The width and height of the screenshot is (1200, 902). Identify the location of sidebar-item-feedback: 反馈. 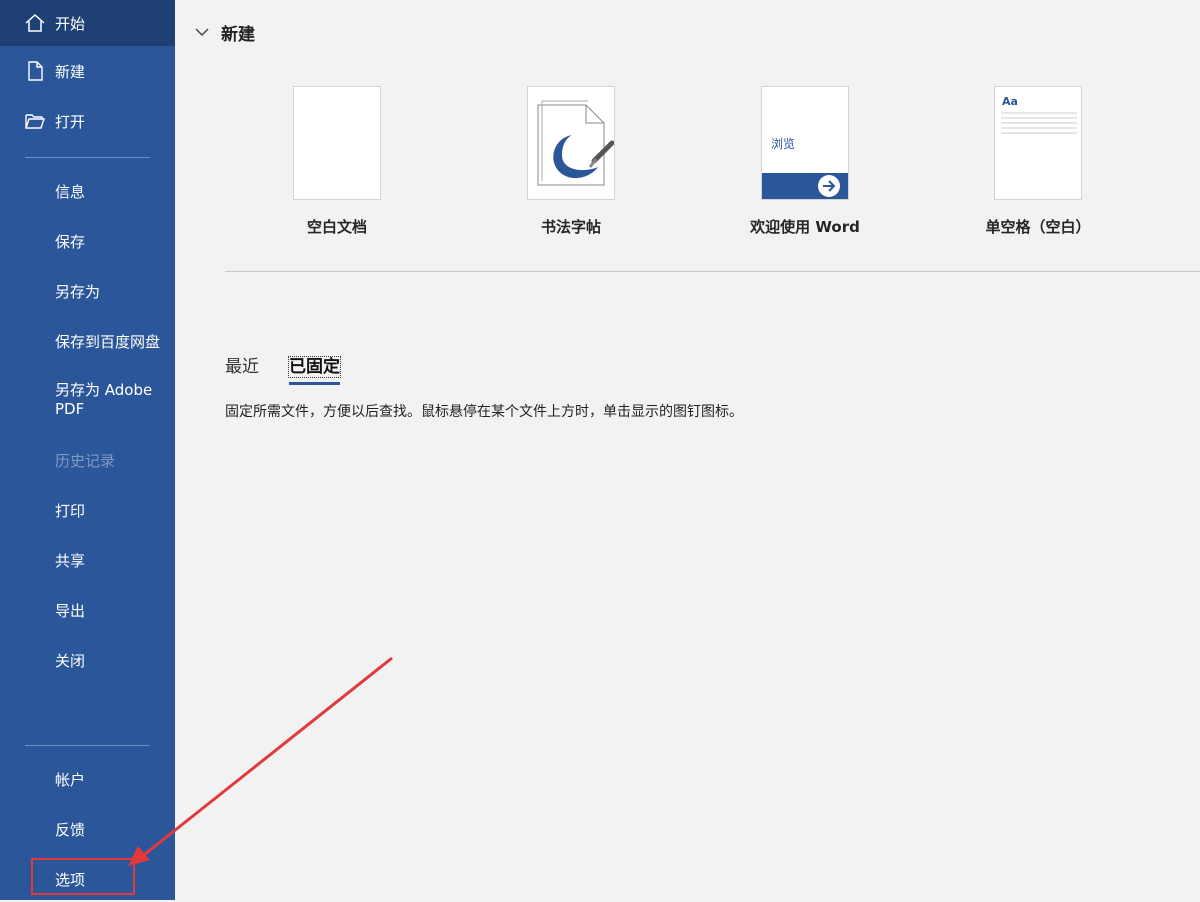
(87, 829).